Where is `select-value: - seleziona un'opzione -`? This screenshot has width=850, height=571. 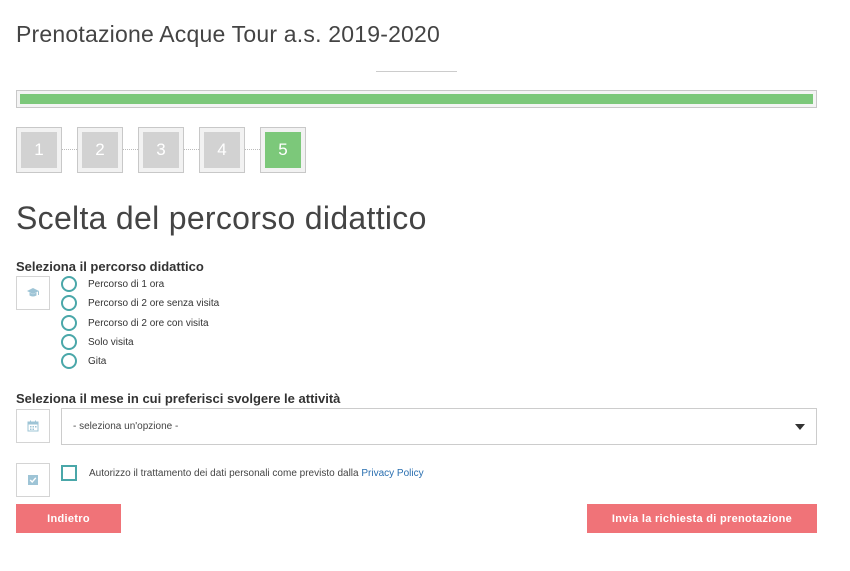 select-value: - seleziona un'opzione - is located at coordinates (126, 426).